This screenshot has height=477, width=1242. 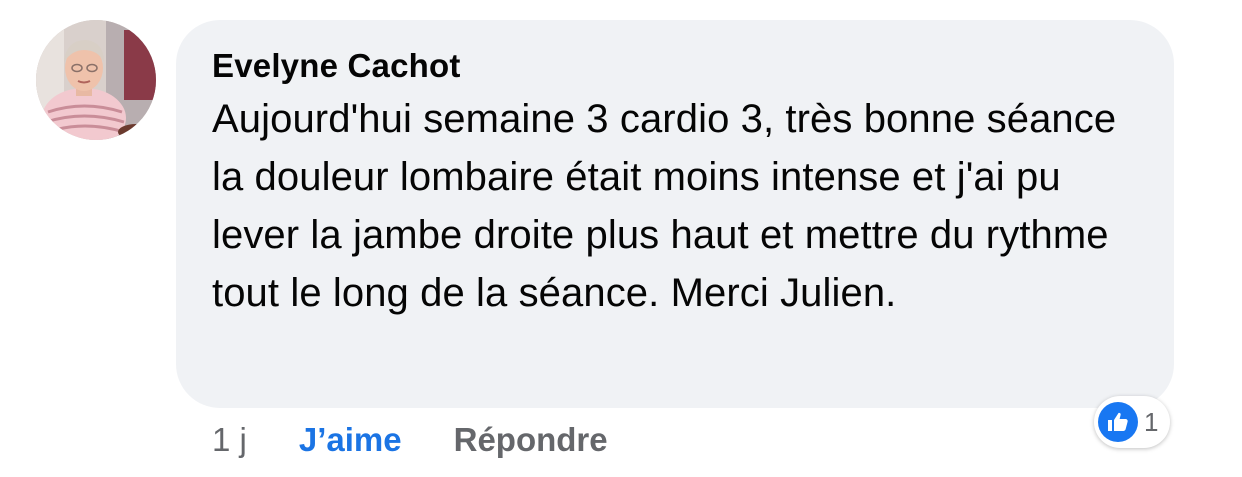 What do you see at coordinates (678, 66) in the screenshot?
I see `comment-author: Evelyne Cachot` at bounding box center [678, 66].